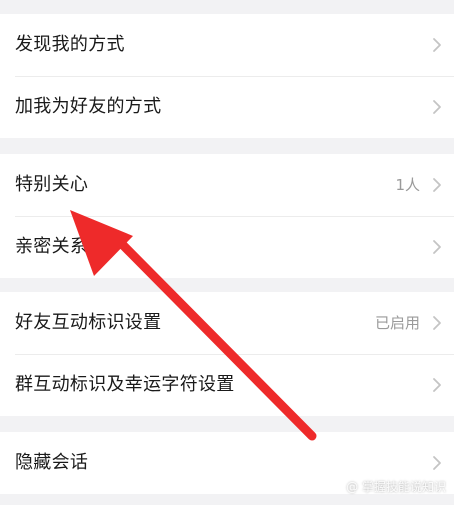  Describe the element at coordinates (52, 246) in the screenshot. I see `row-label: 亲密关系` at that location.